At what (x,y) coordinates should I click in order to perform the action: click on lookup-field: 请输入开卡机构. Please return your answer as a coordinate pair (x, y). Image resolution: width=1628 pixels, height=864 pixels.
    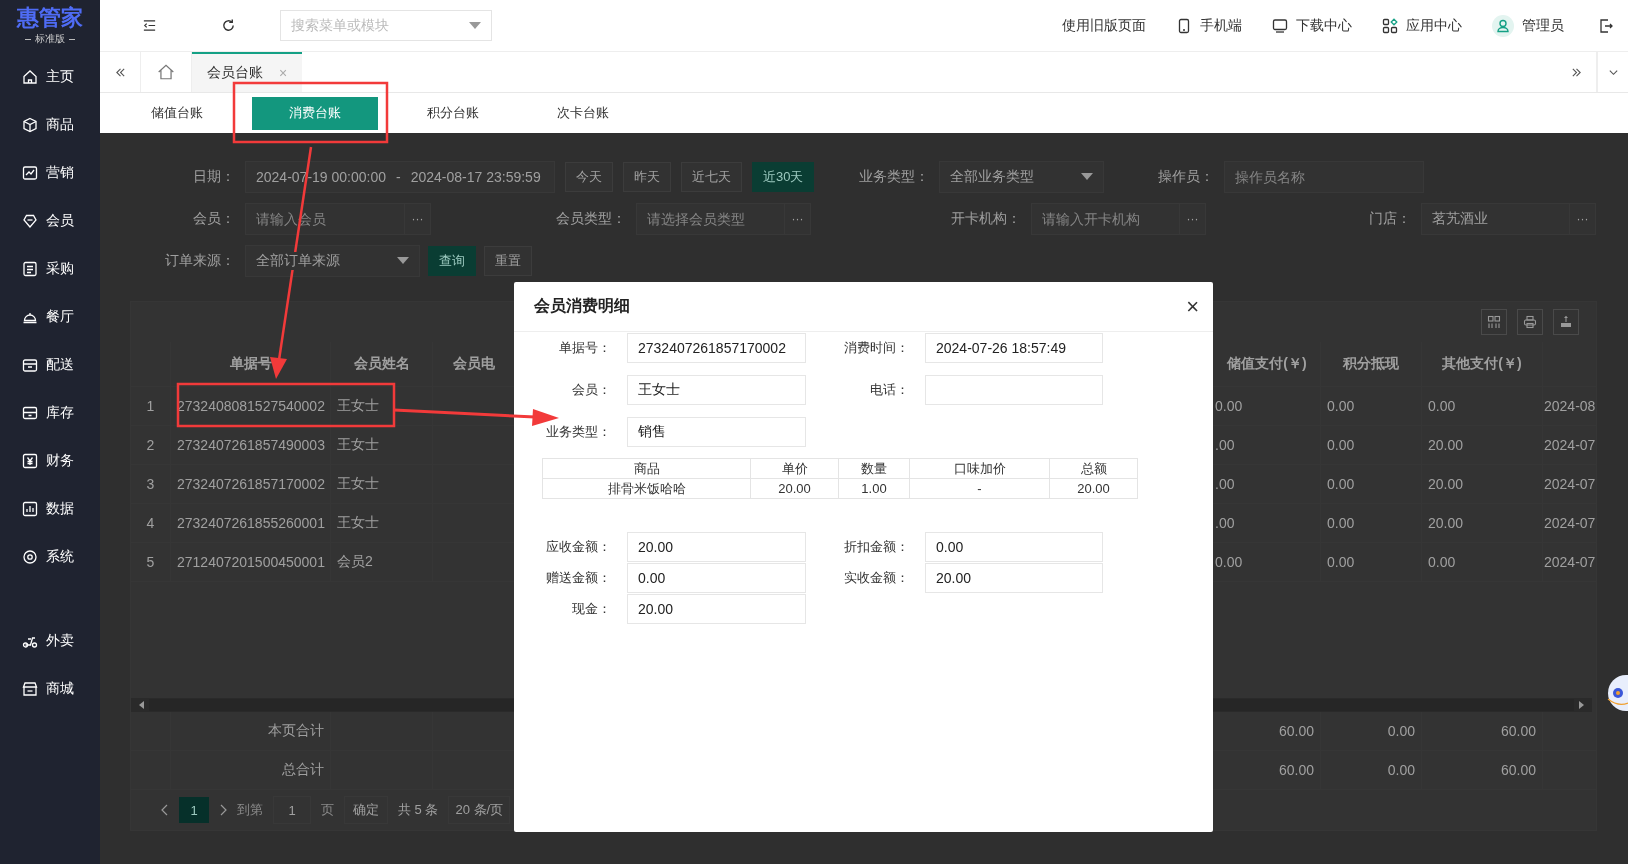
    Looking at the image, I should click on (1105, 219).